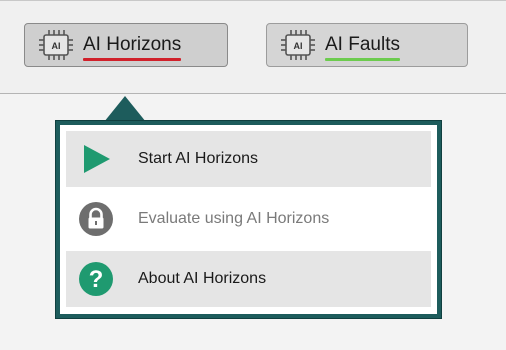 Image resolution: width=506 pixels, height=350 pixels. Describe the element at coordinates (362, 47) in the screenshot. I see `ai-faults-label: AI Faults` at that location.